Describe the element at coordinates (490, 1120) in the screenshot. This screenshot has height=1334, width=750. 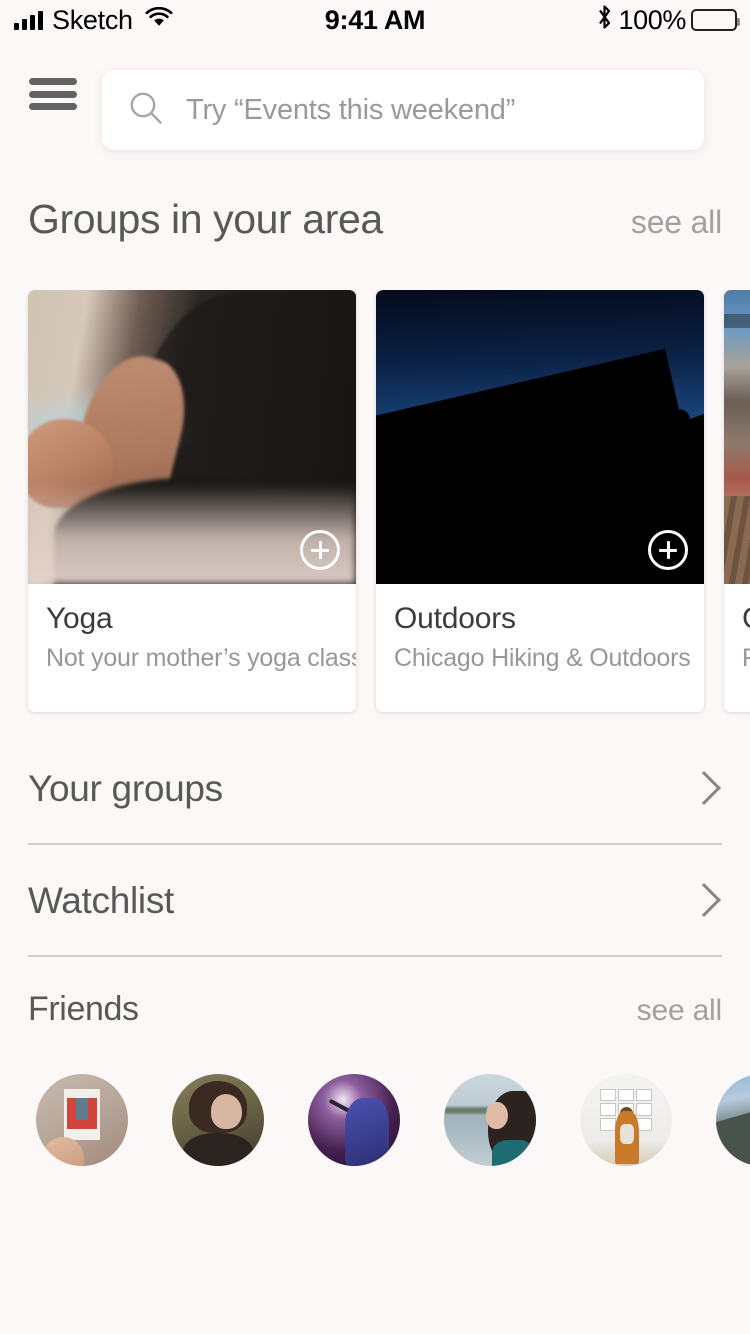
I see `friend-avatar-woman-lake` at that location.